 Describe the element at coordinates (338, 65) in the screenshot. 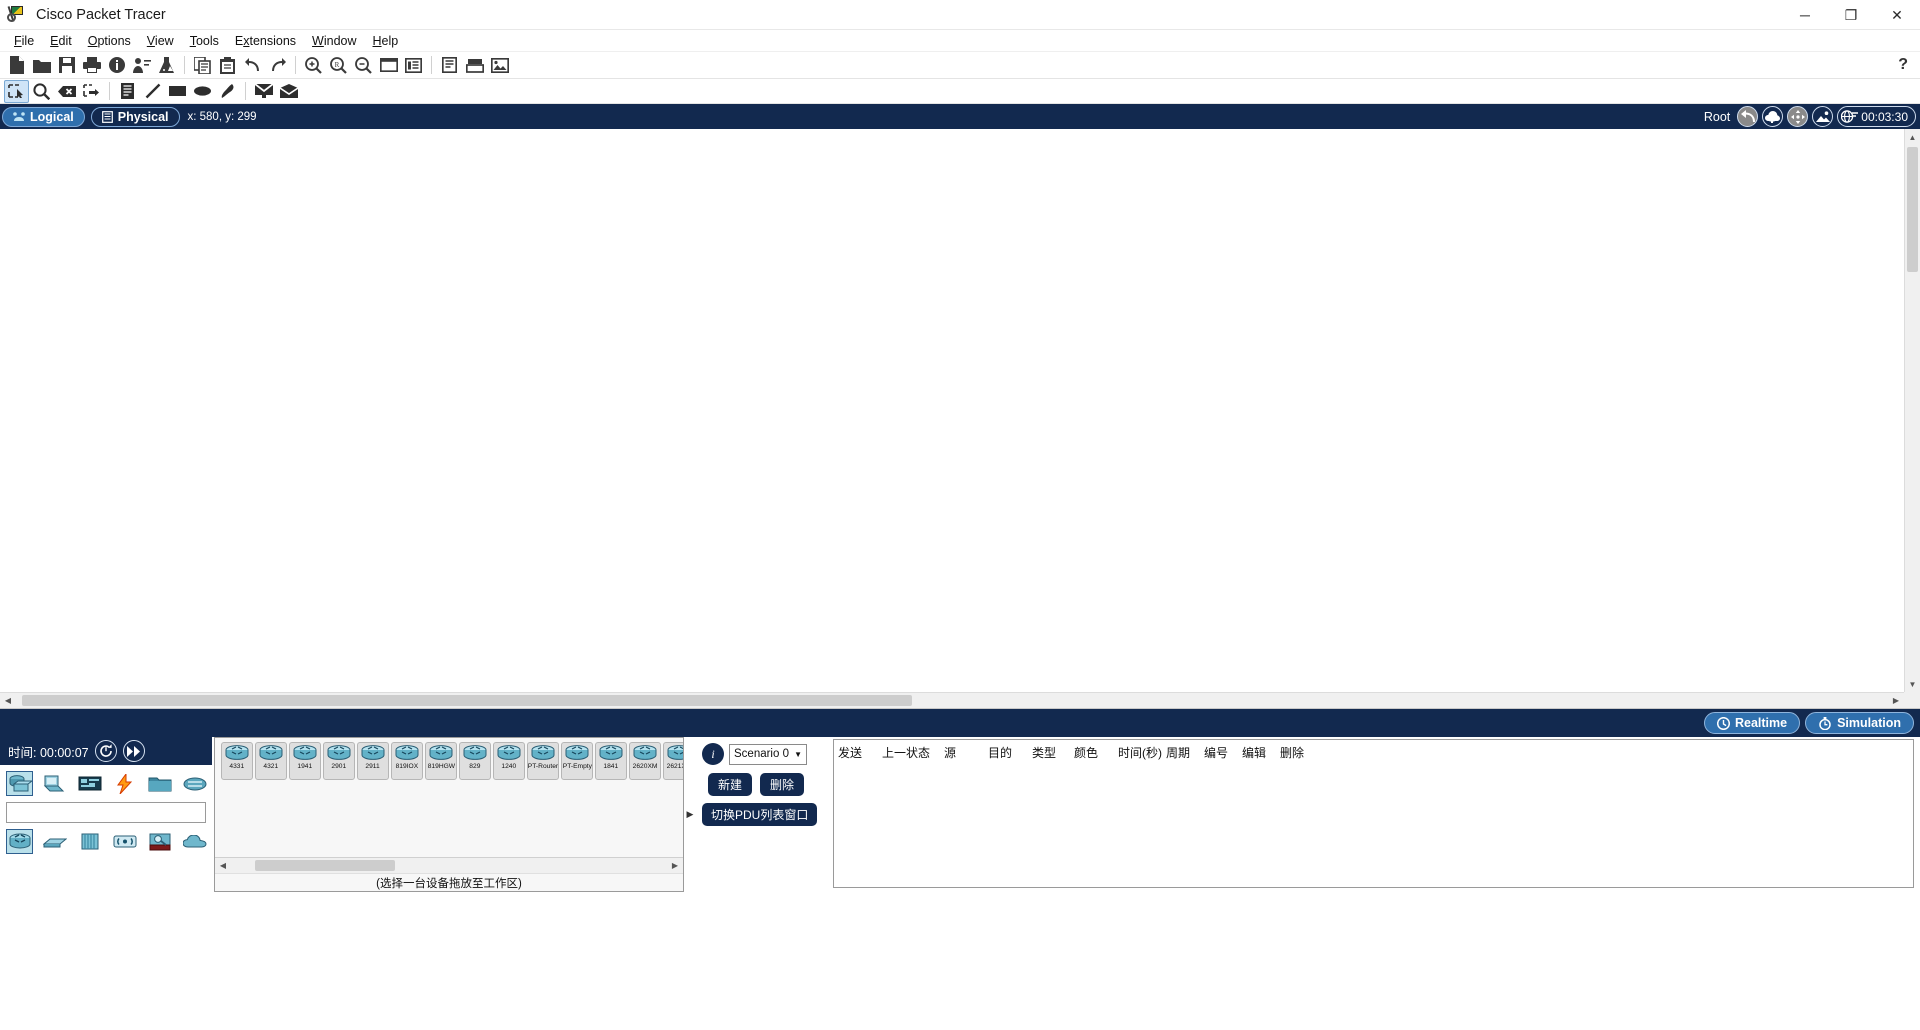

I see `zoom-reset-icon: R` at that location.